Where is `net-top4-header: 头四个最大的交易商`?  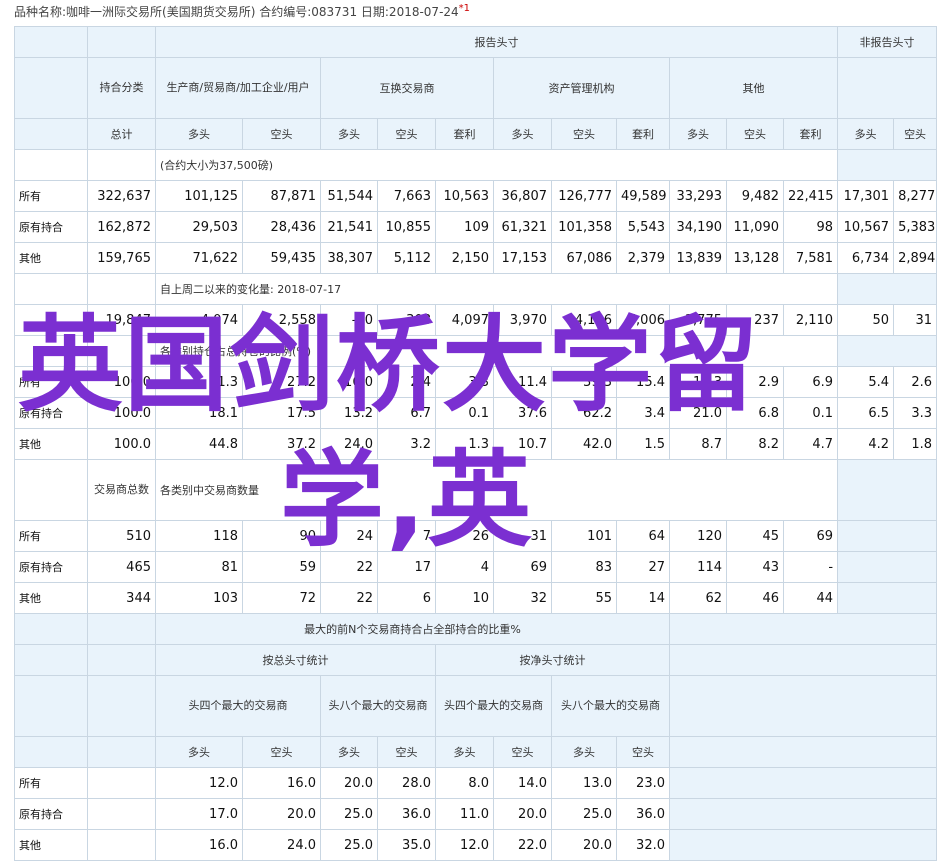
net-top4-header: 头四个最大的交易商 is located at coordinates (493, 706).